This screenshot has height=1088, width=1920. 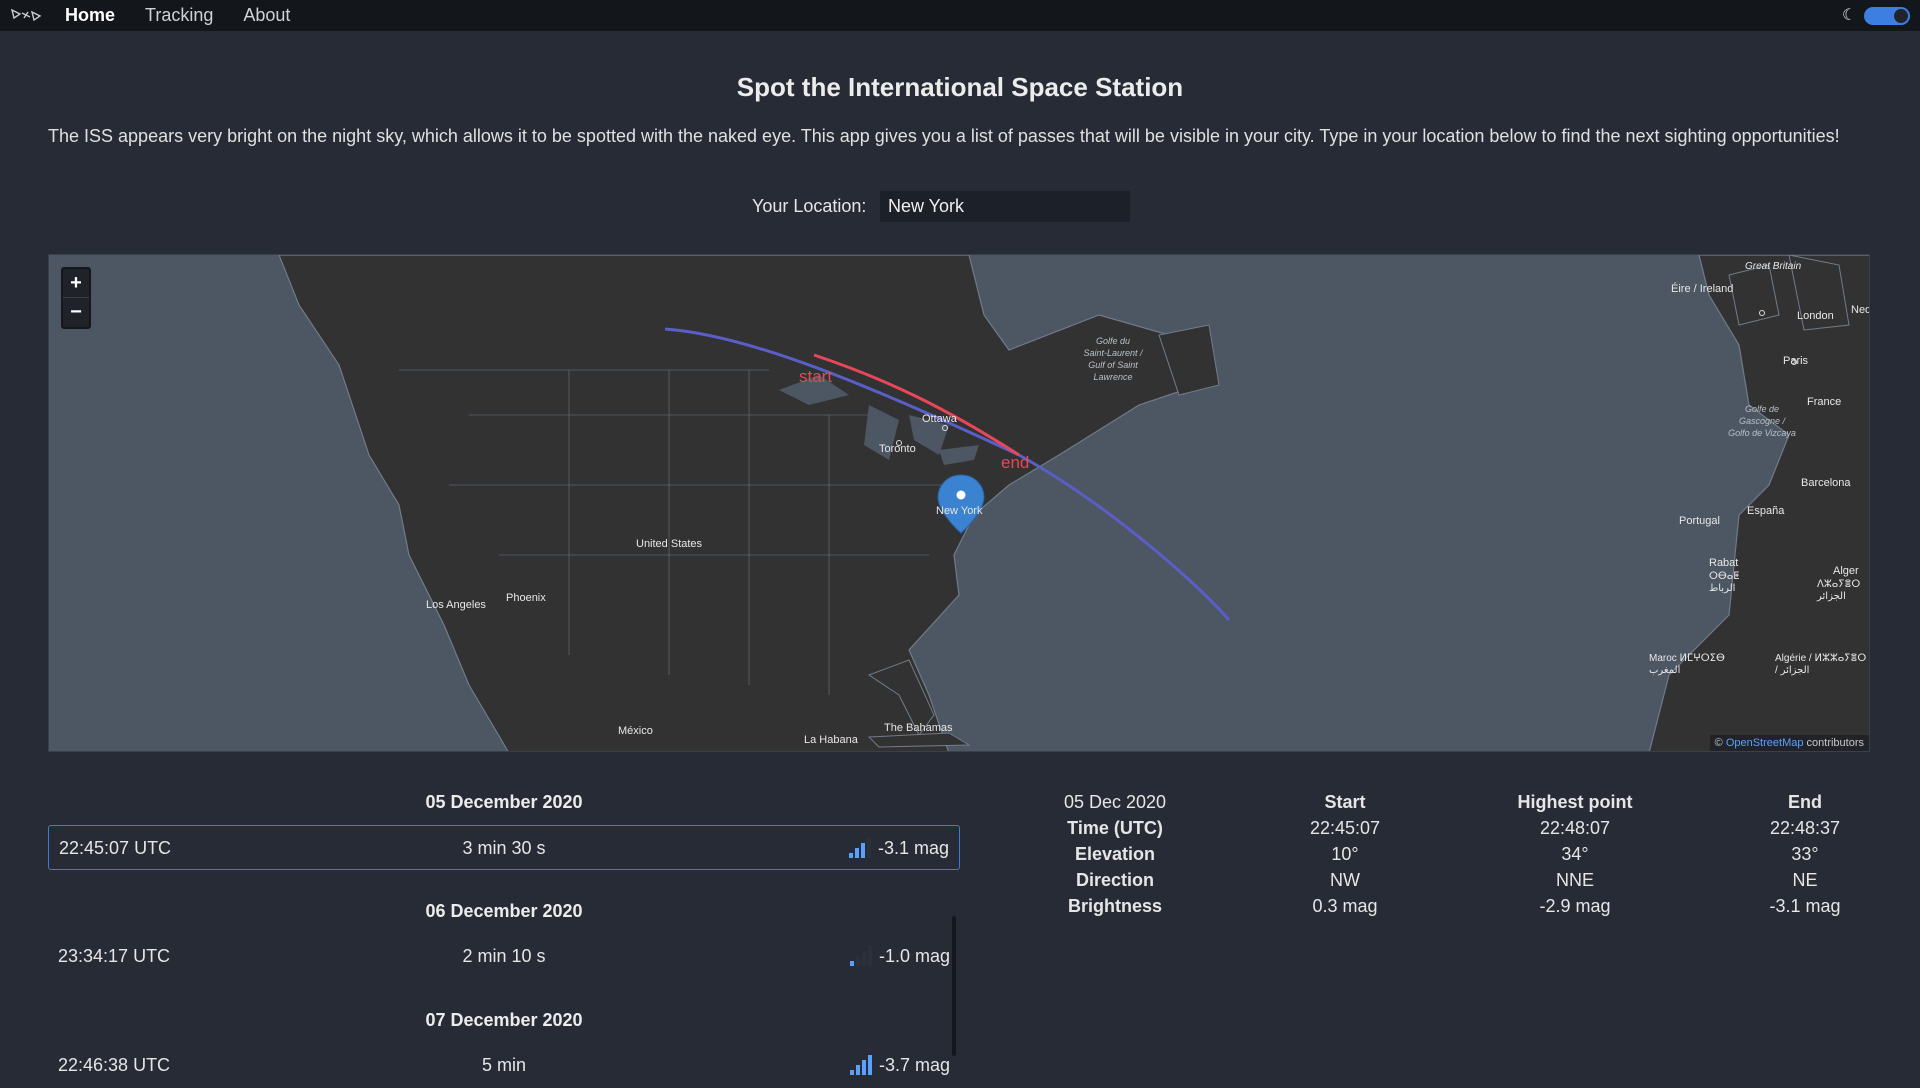 What do you see at coordinates (1846, 571) in the screenshot?
I see `map-label-alger: Alger` at bounding box center [1846, 571].